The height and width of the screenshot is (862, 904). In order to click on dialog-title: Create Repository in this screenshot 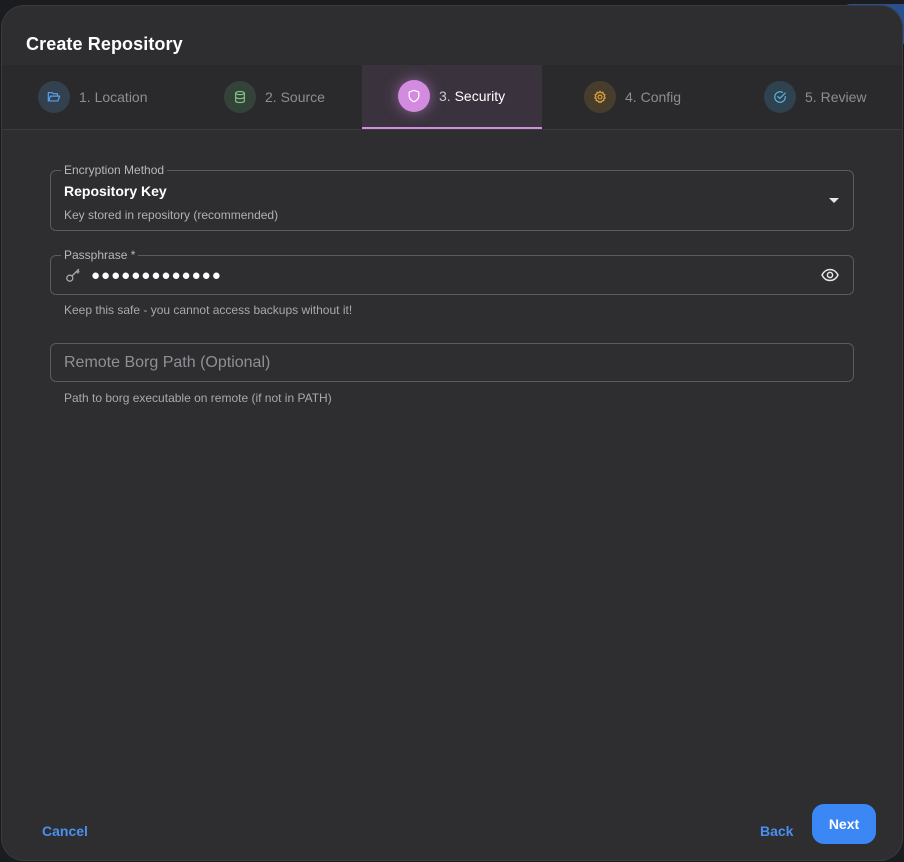, I will do `click(104, 44)`.